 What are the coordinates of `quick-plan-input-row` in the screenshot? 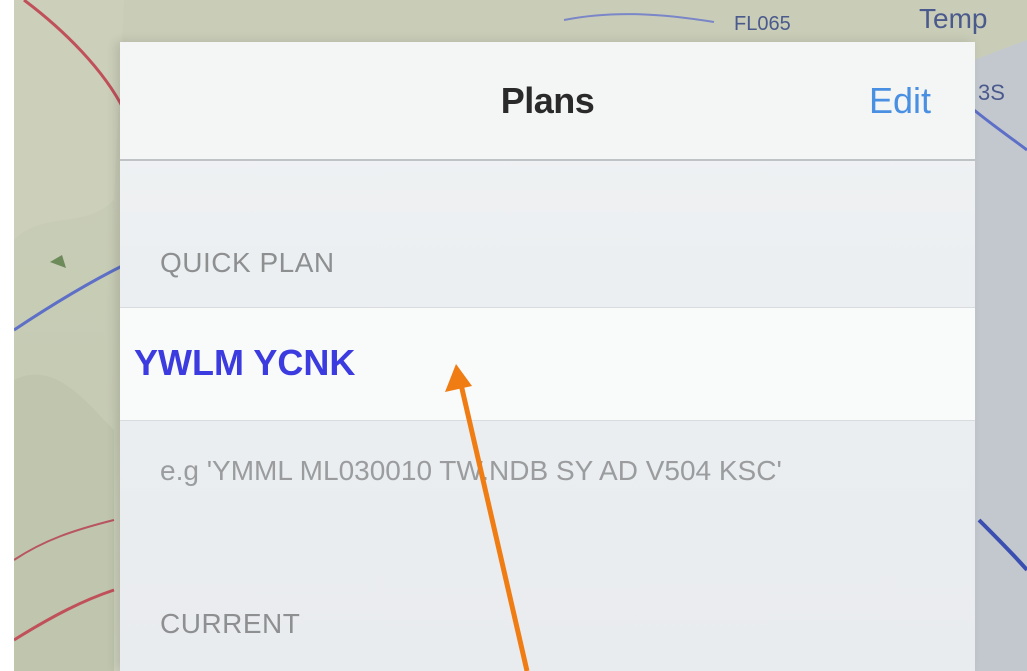 It's located at (547, 364).